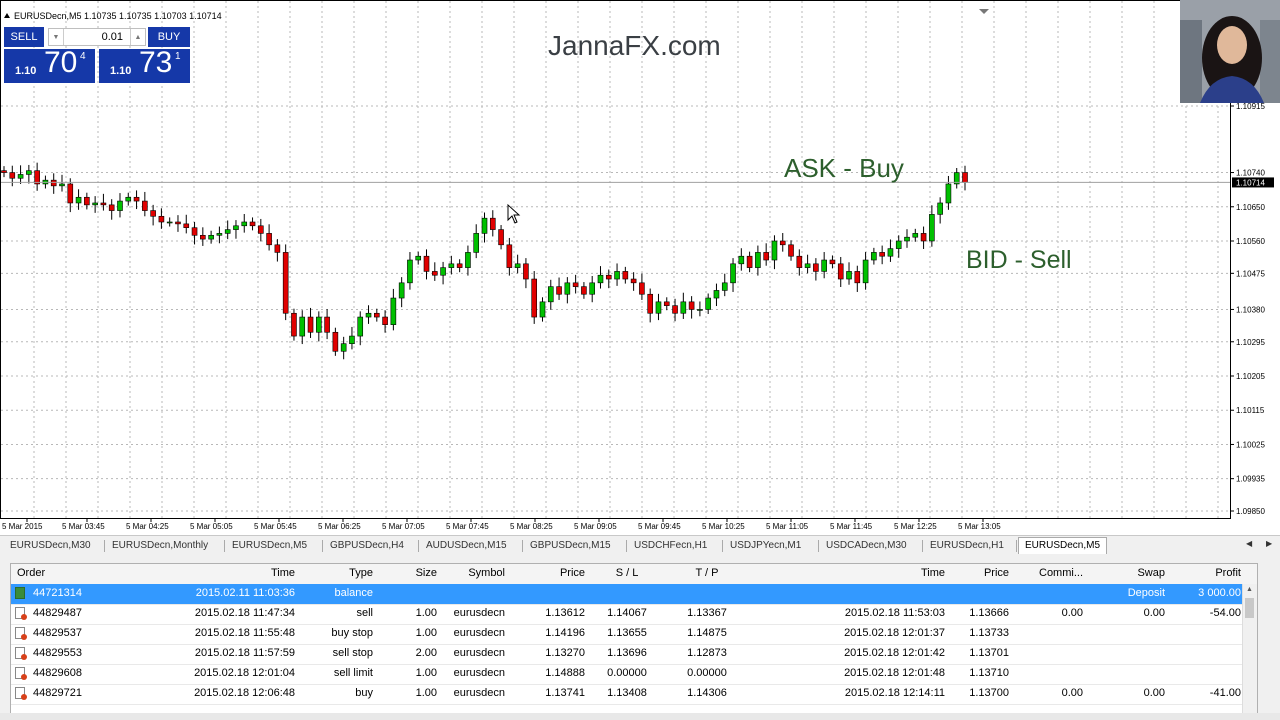 Image resolution: width=1280 pixels, height=720 pixels. What do you see at coordinates (1250, 182) in the screenshot?
I see `current-price-label: 1.10714` at bounding box center [1250, 182].